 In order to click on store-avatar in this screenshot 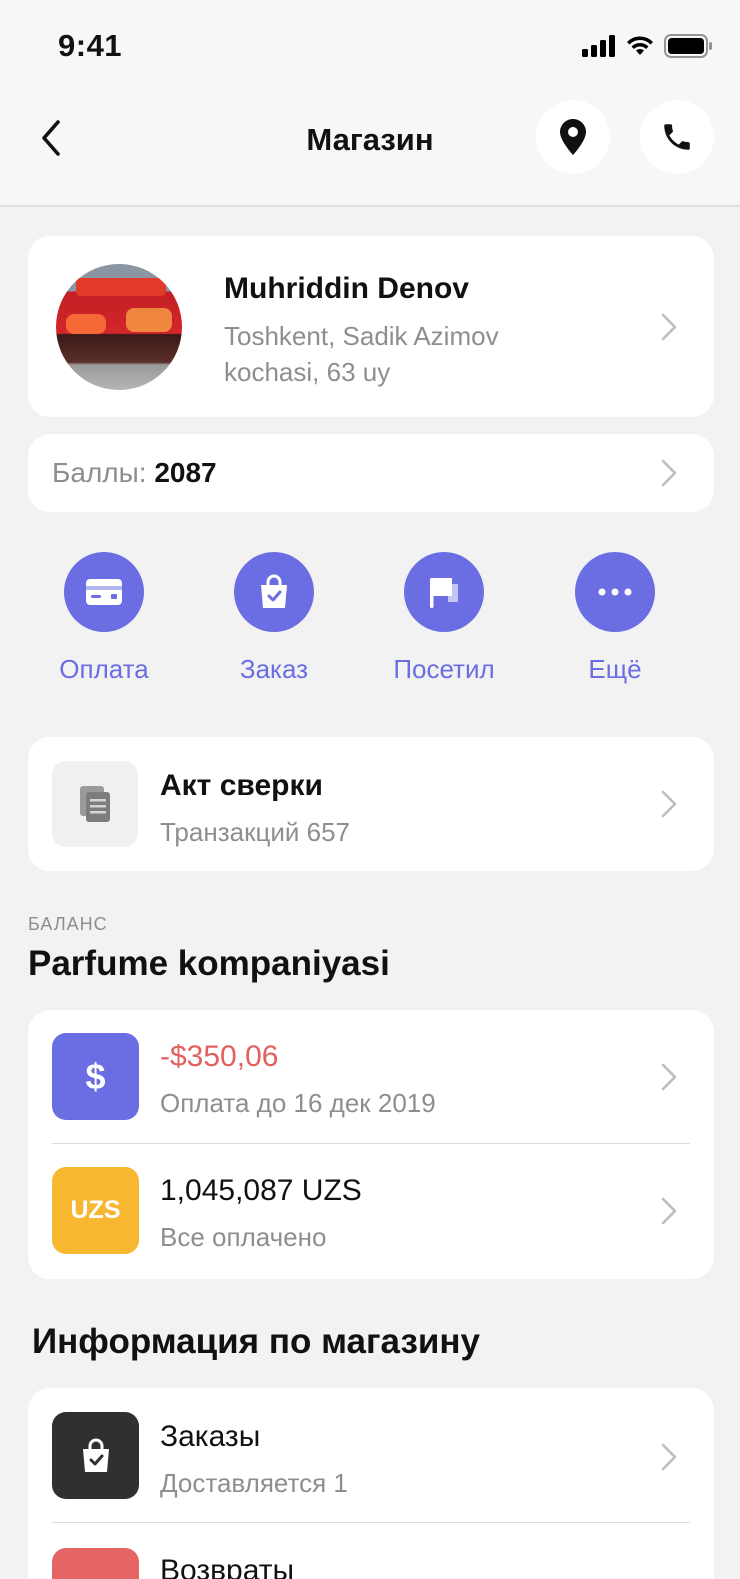, I will do `click(119, 327)`.